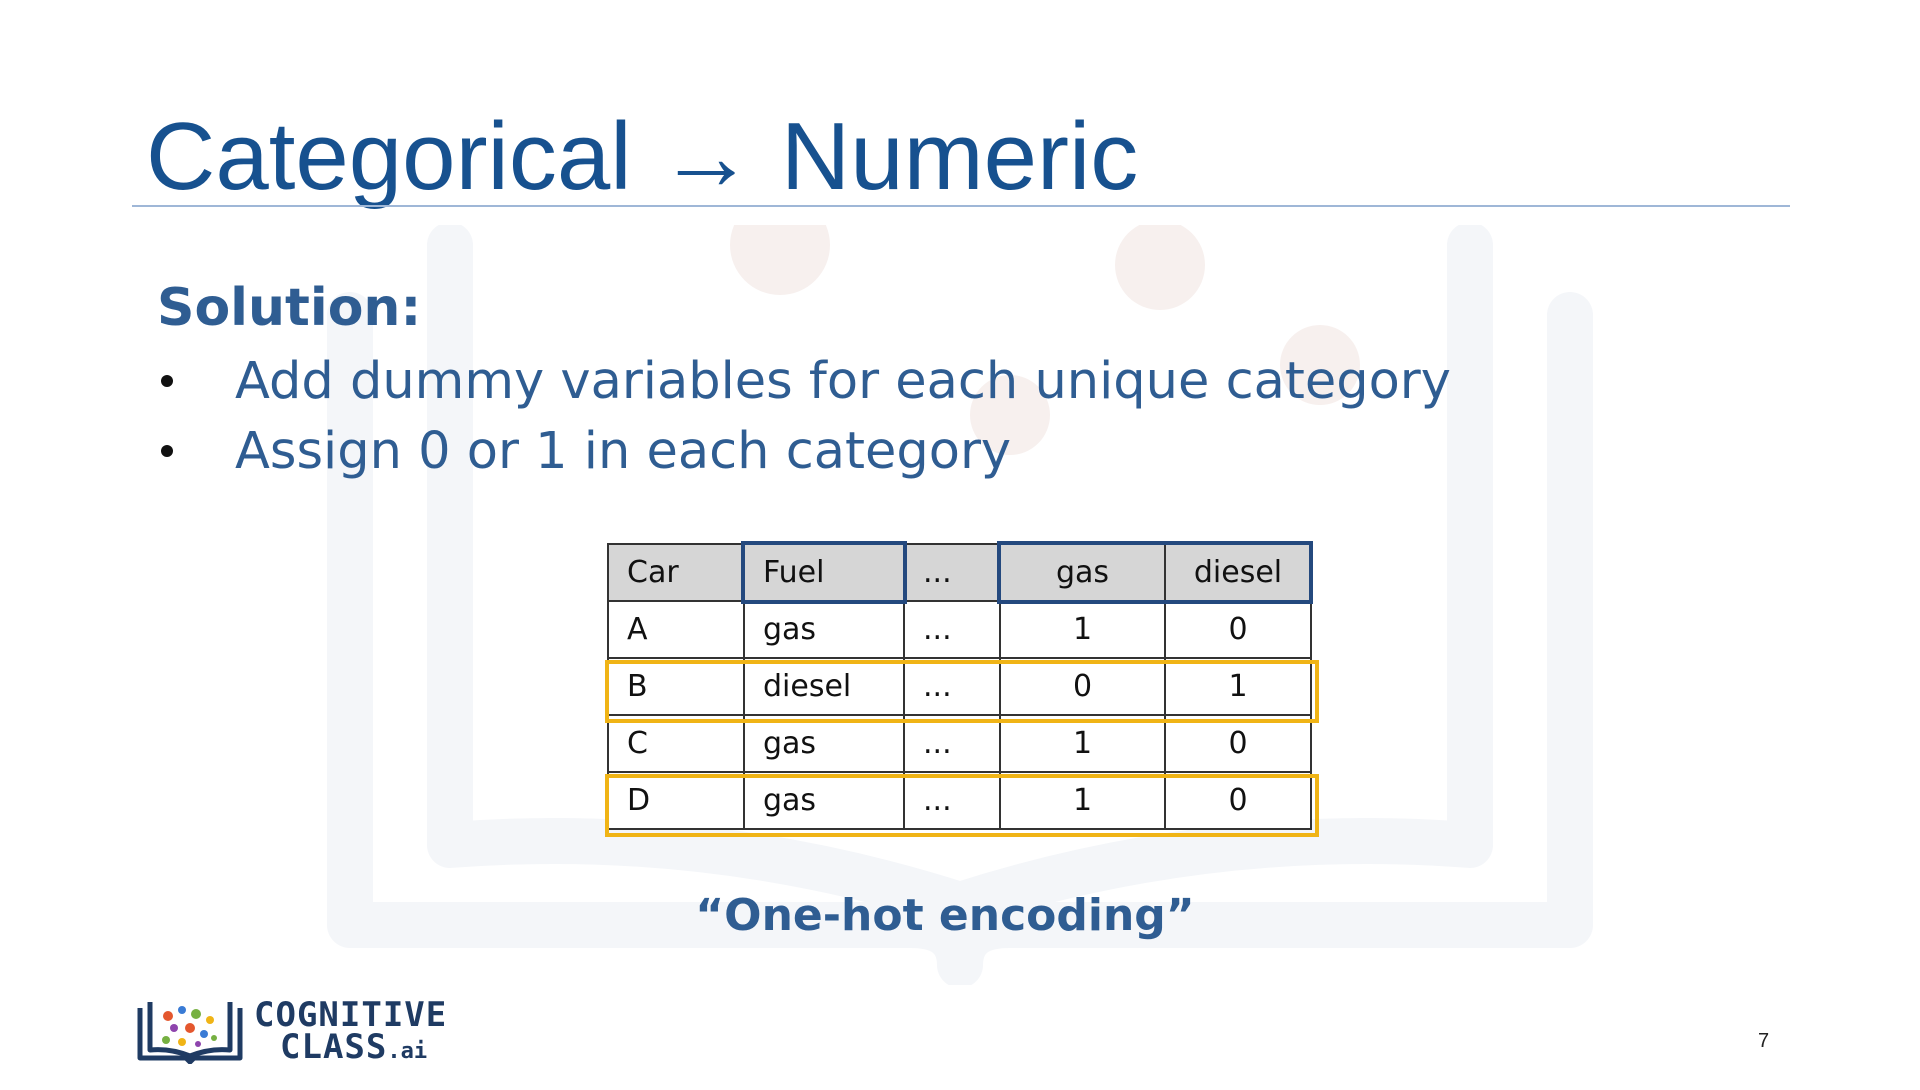 The height and width of the screenshot is (1090, 1920). Describe the element at coordinates (706, 156) in the screenshot. I see `arrow-right-icon: →` at that location.